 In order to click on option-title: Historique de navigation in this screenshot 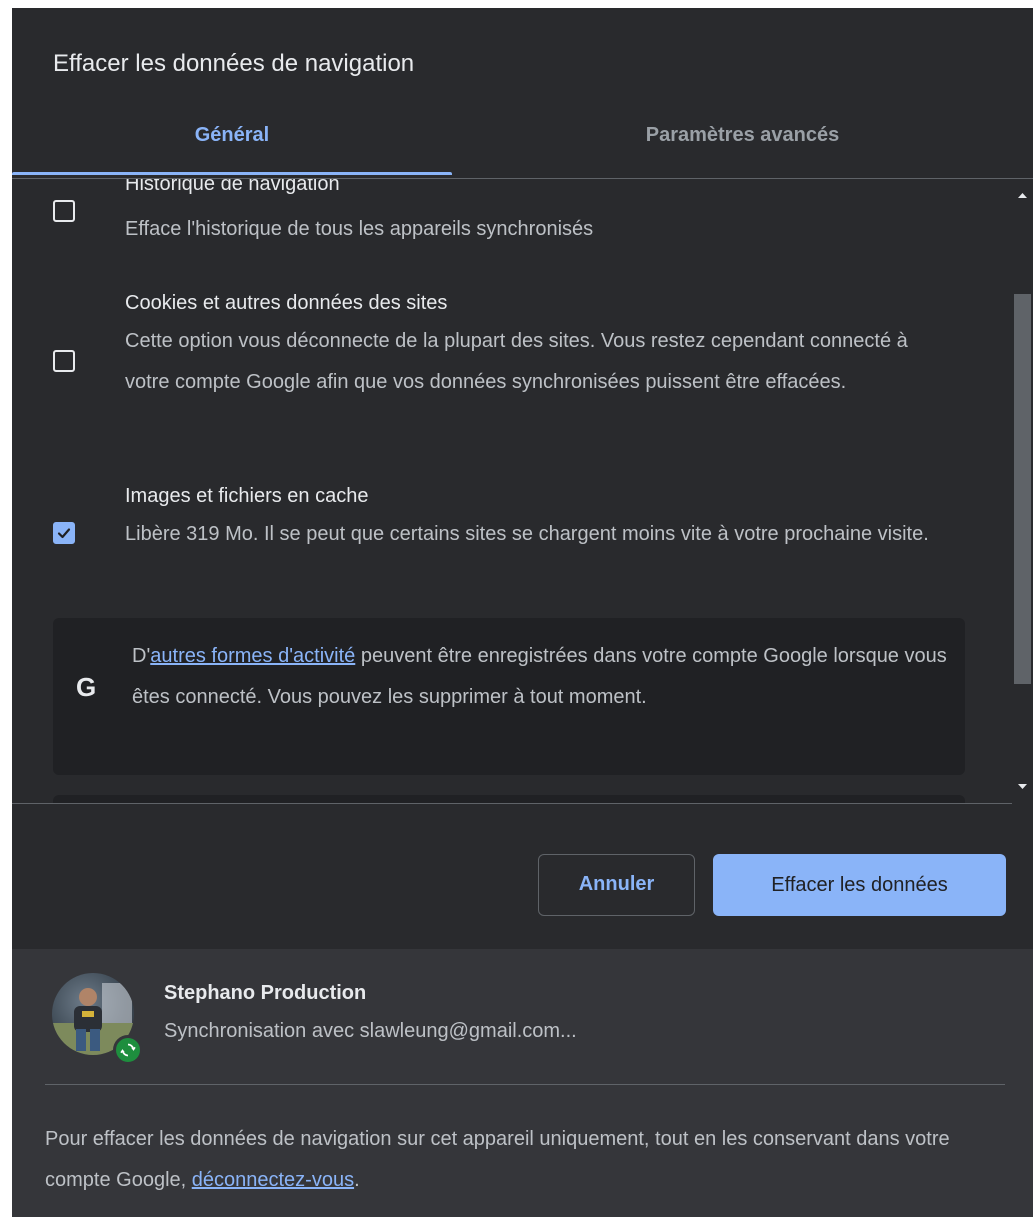, I will do `click(232, 187)`.